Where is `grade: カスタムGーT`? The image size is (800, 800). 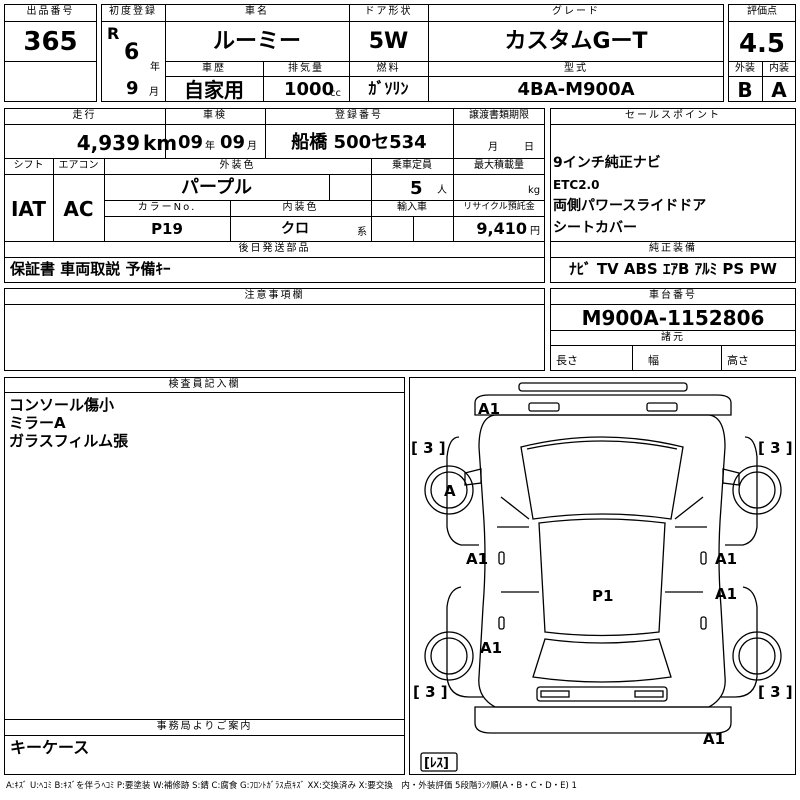 grade: カスタムGーT is located at coordinates (576, 41).